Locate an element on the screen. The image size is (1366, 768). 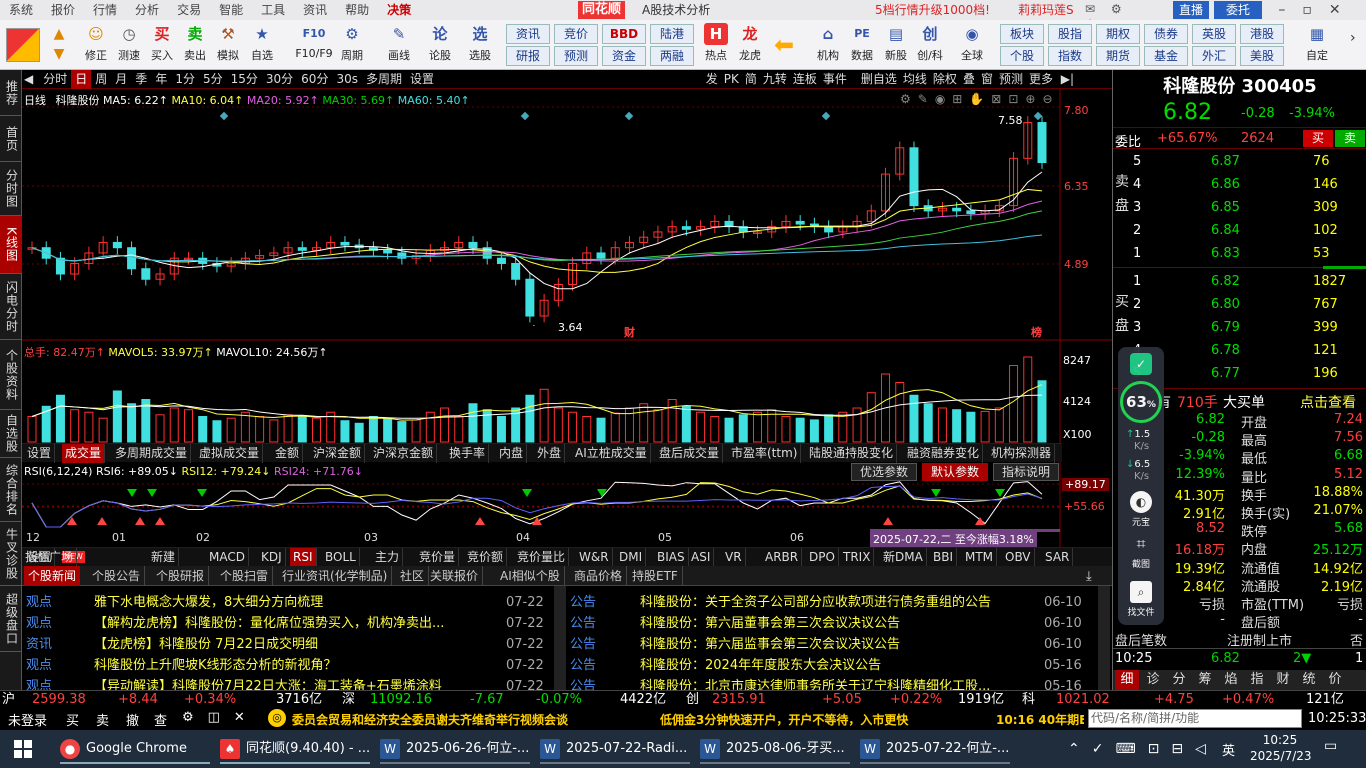
default-params-button: 默认参数 is located at coordinates (955, 472).